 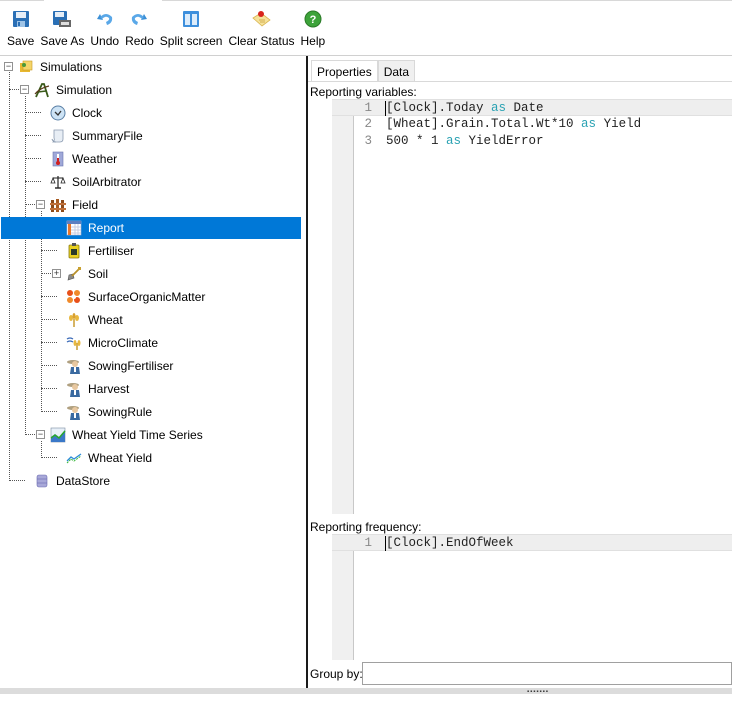 What do you see at coordinates (40, 434) in the screenshot?
I see `collapse-graph-button: −` at bounding box center [40, 434].